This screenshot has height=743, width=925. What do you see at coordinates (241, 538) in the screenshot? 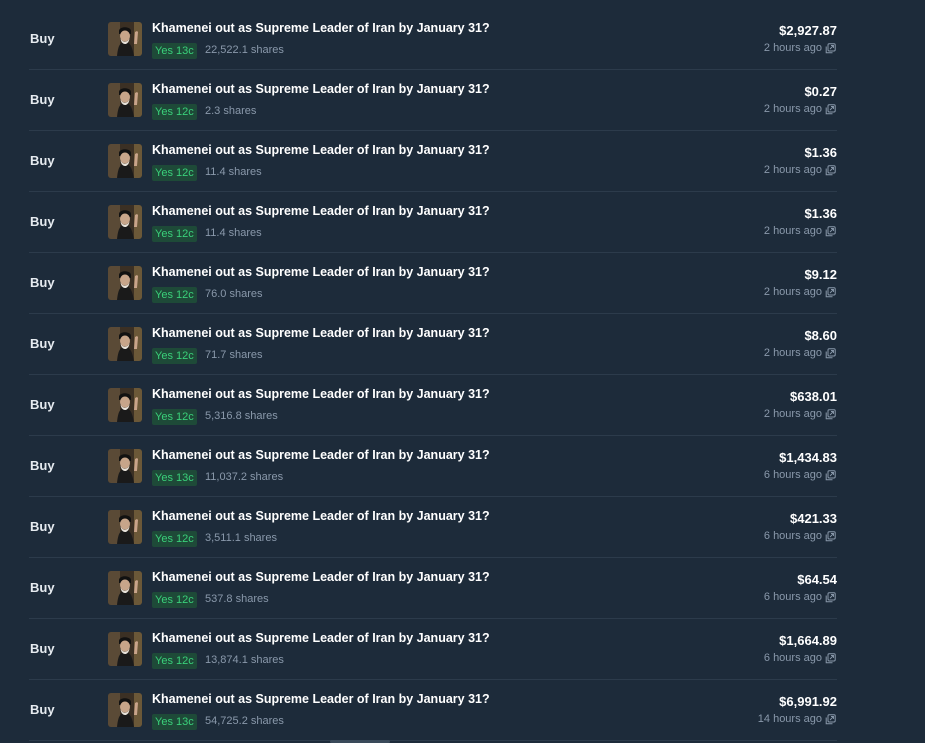
I see `shares-count: 3,511.1 shares` at bounding box center [241, 538].